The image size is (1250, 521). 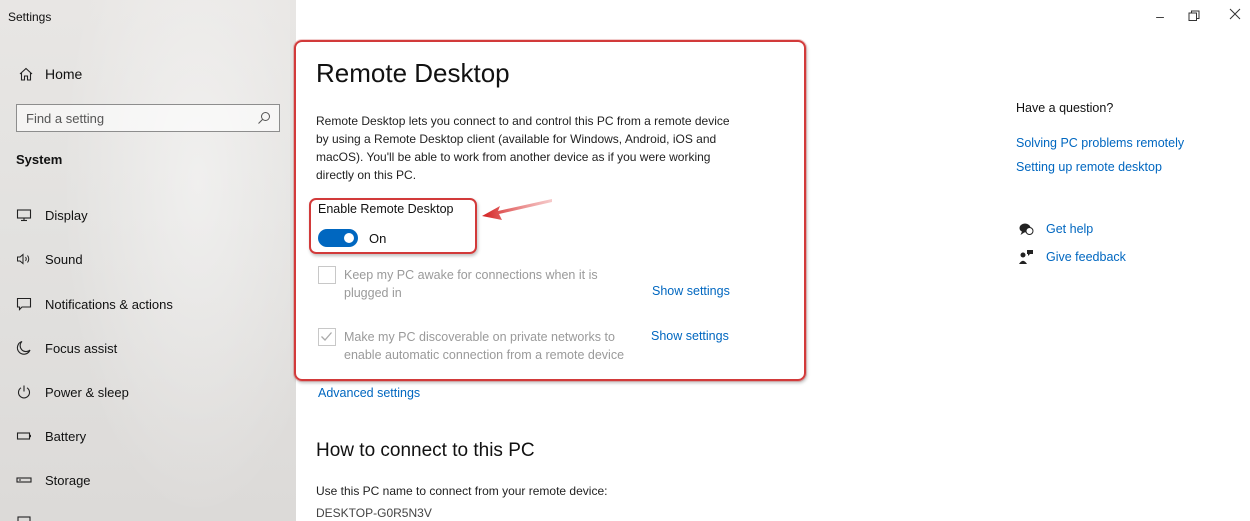 I want to click on sidebar-item-storage: Storage, so click(x=53, y=480).